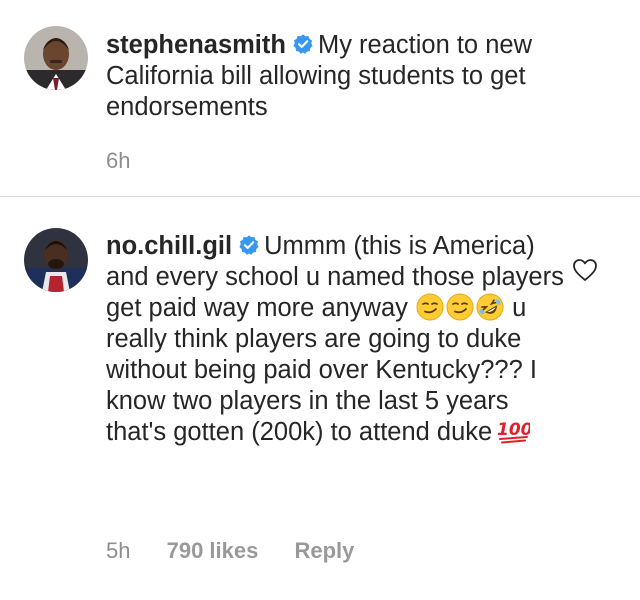 This screenshot has width=640, height=600. What do you see at coordinates (490, 307) in the screenshot?
I see `rolling-on-floor-laughing-emoji-icon` at bounding box center [490, 307].